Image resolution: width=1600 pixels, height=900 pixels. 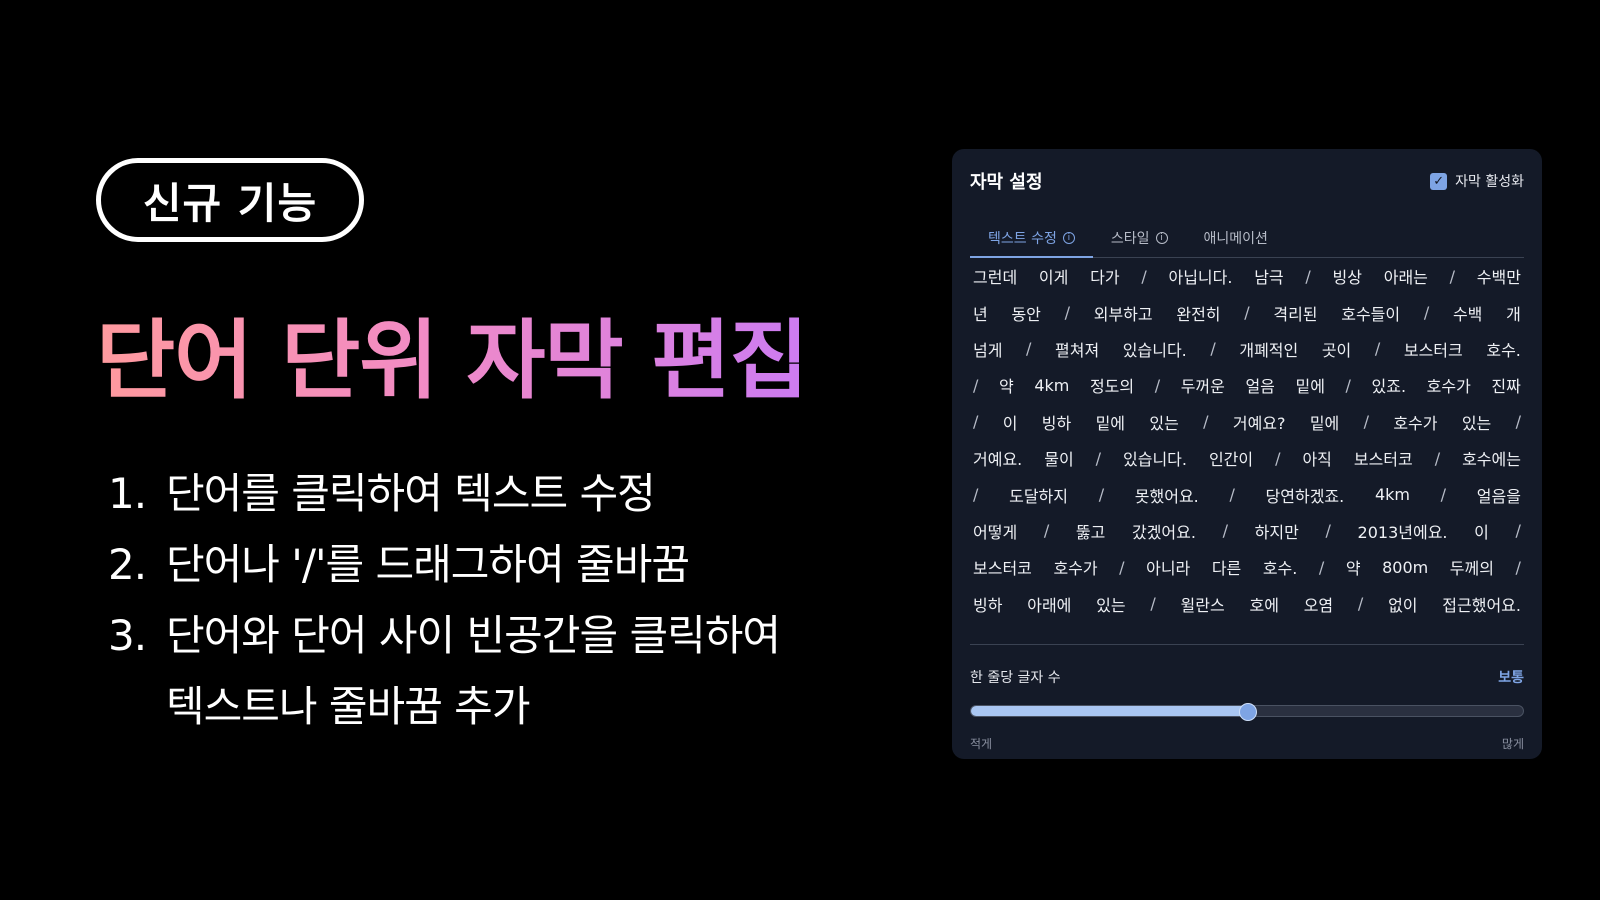 What do you see at coordinates (1051, 385) in the screenshot?
I see `subtitle-word: 4km` at bounding box center [1051, 385].